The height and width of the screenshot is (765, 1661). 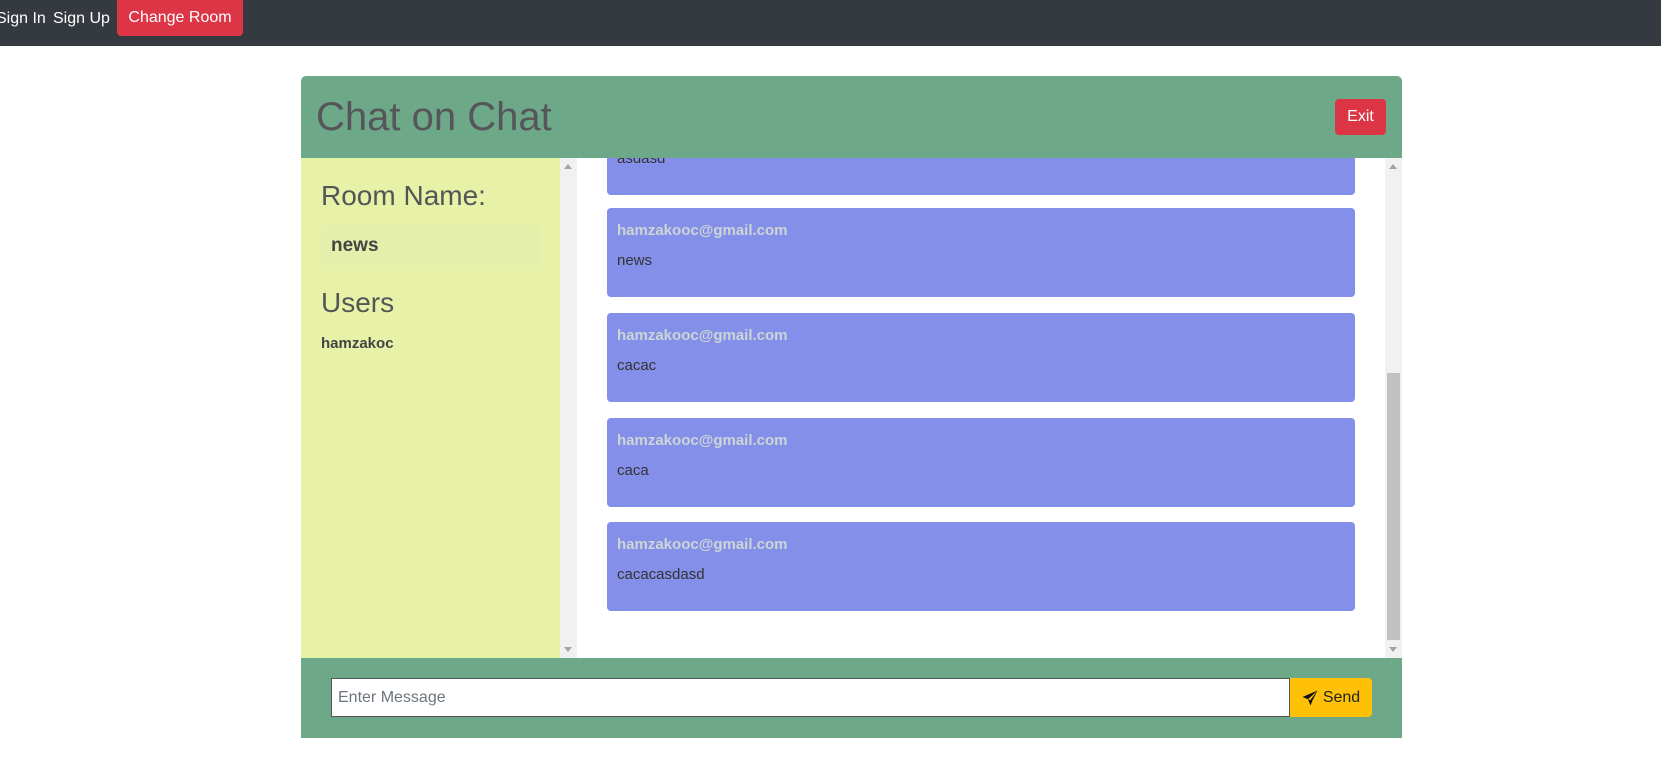 I want to click on send-button: Send, so click(x=1331, y=697).